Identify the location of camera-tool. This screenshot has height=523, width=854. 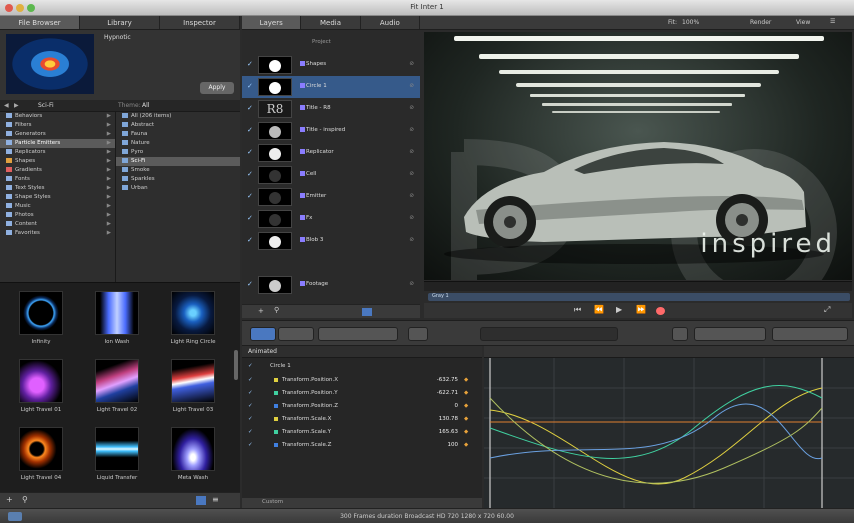
(296, 334).